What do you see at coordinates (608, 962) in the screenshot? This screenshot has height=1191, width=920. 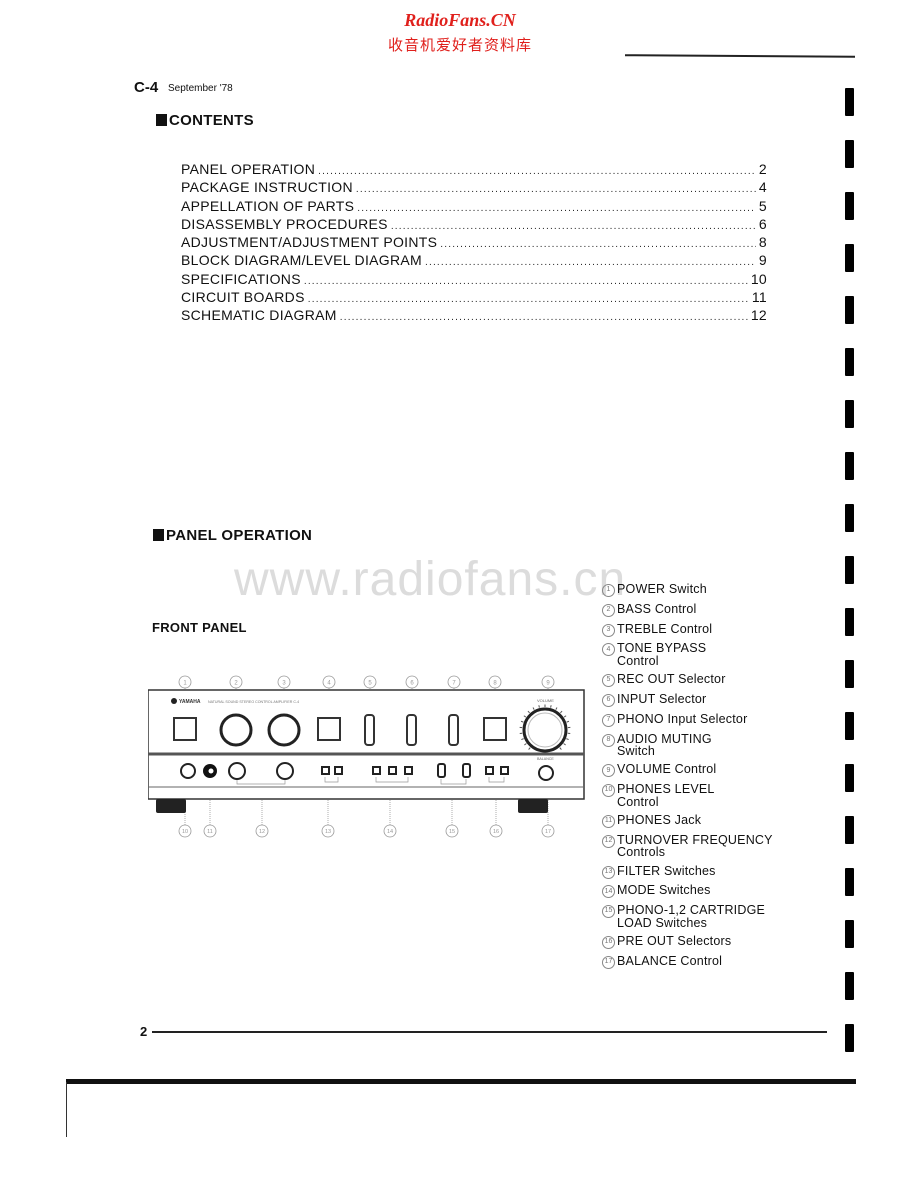 I see `callout-number-icon: 17` at bounding box center [608, 962].